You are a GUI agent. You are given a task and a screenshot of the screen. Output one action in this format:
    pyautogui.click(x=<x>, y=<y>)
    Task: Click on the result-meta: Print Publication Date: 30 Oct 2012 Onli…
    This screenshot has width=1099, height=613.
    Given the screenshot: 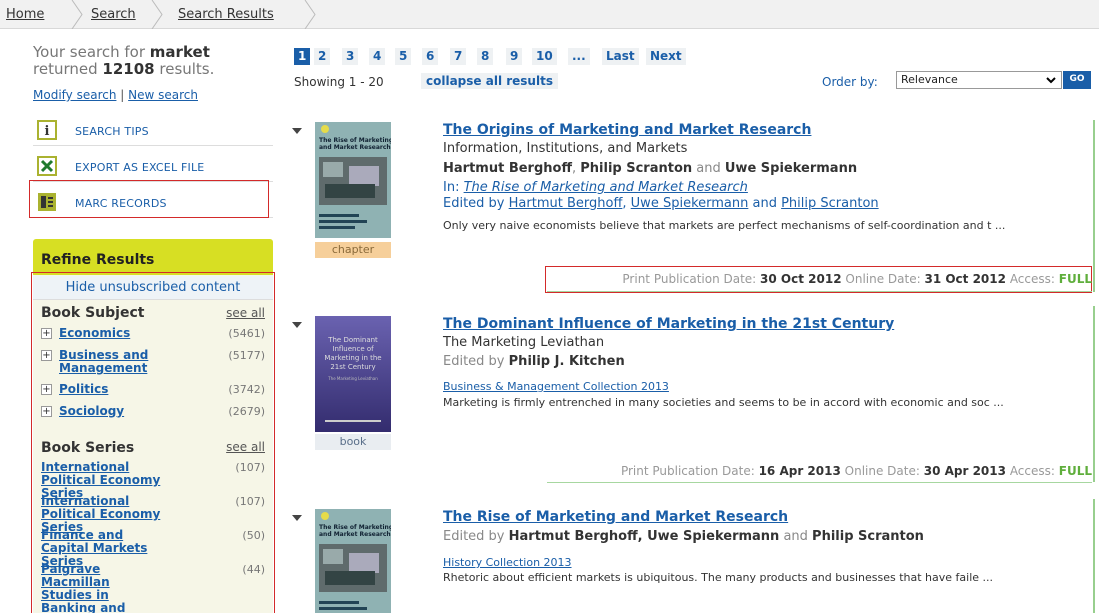 What is the action you would take?
    pyautogui.click(x=857, y=279)
    